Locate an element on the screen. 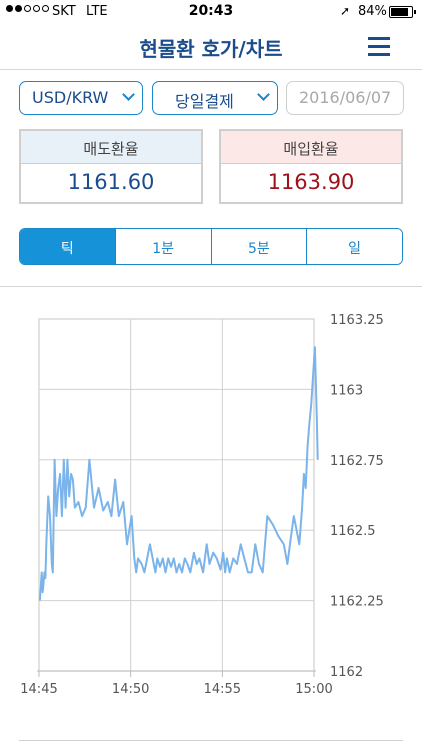 The height and width of the screenshot is (750, 422). x-tick-label: 14:50 is located at coordinates (130, 689).